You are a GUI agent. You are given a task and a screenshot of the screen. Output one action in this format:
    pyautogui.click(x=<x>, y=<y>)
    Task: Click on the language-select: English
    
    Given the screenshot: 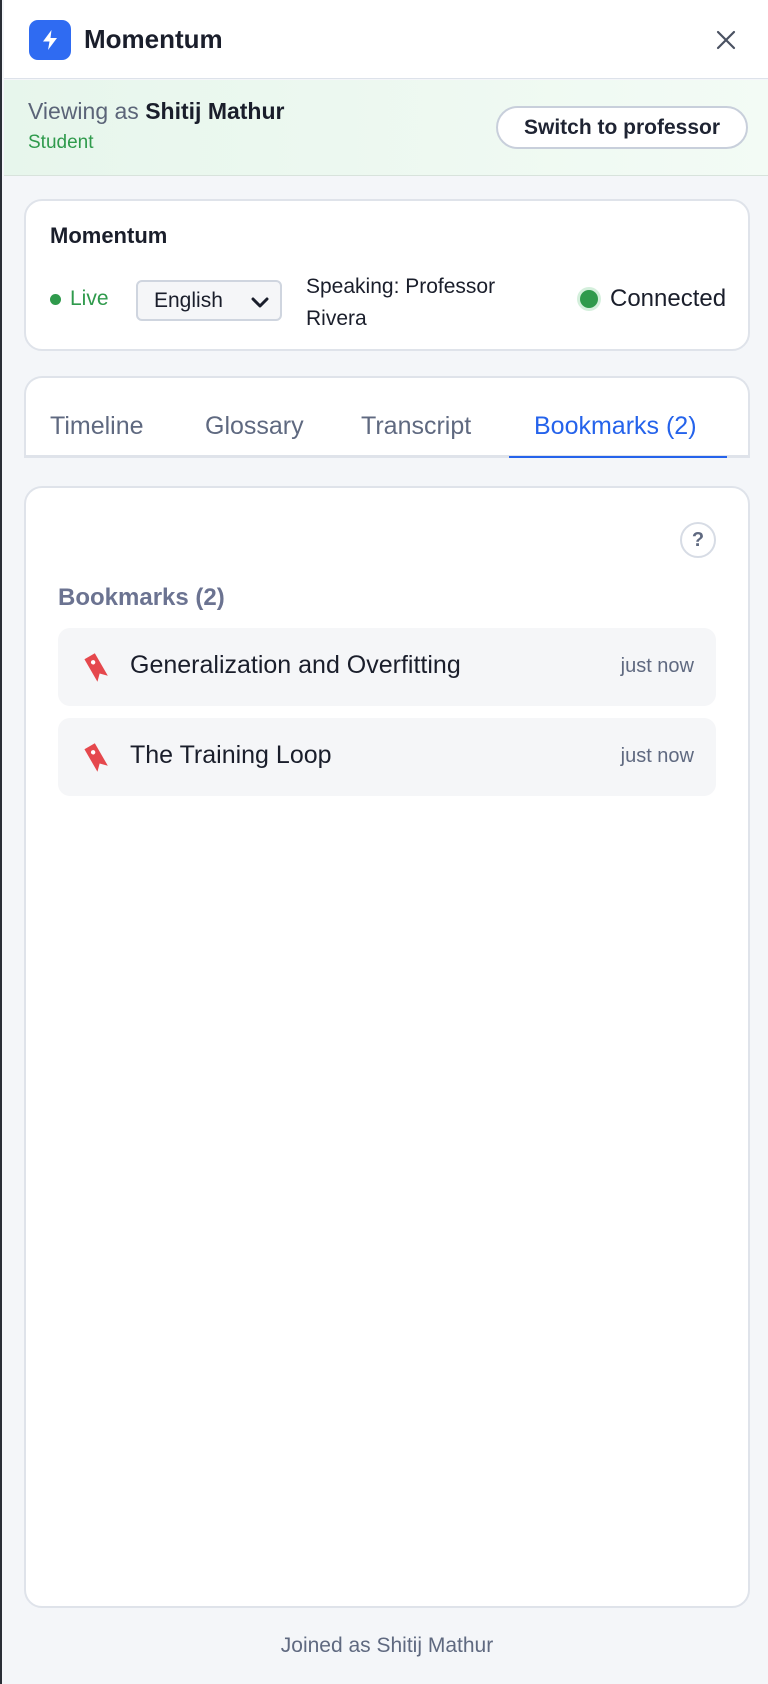 What is the action you would take?
    pyautogui.click(x=209, y=300)
    